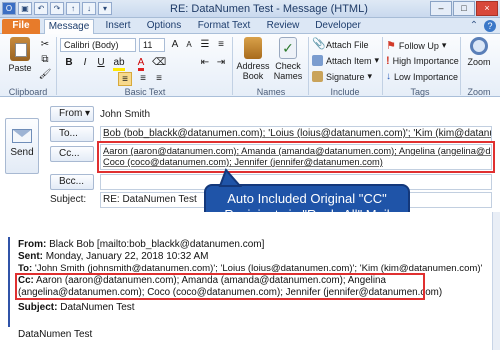  What do you see at coordinates (55, 334) in the screenshot?
I see `body-text: DataNumen Test` at bounding box center [55, 334].